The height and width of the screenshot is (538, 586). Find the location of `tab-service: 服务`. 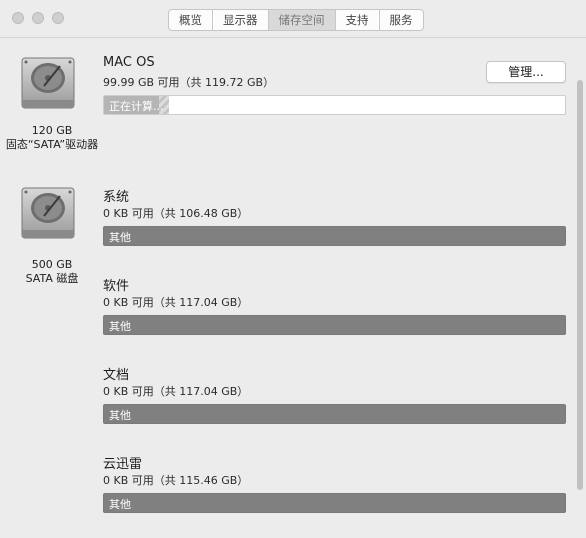

tab-service: 服务 is located at coordinates (401, 20).